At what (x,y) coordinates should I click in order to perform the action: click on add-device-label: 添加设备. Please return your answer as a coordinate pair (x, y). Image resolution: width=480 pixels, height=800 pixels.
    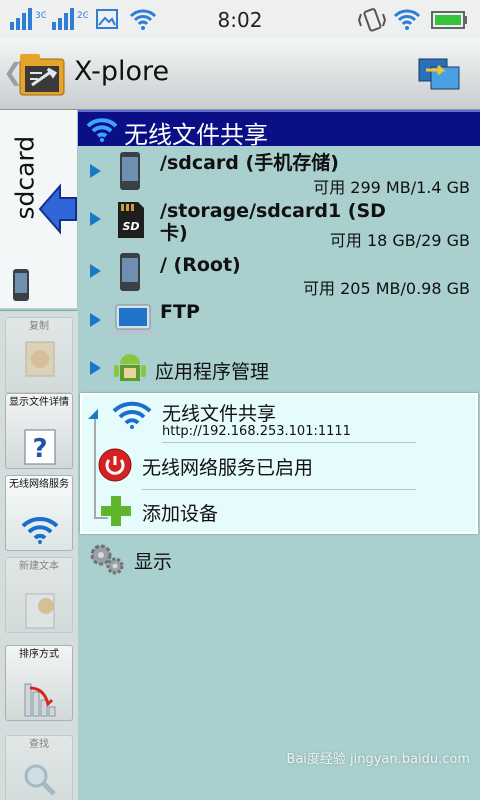
    Looking at the image, I should click on (180, 514).